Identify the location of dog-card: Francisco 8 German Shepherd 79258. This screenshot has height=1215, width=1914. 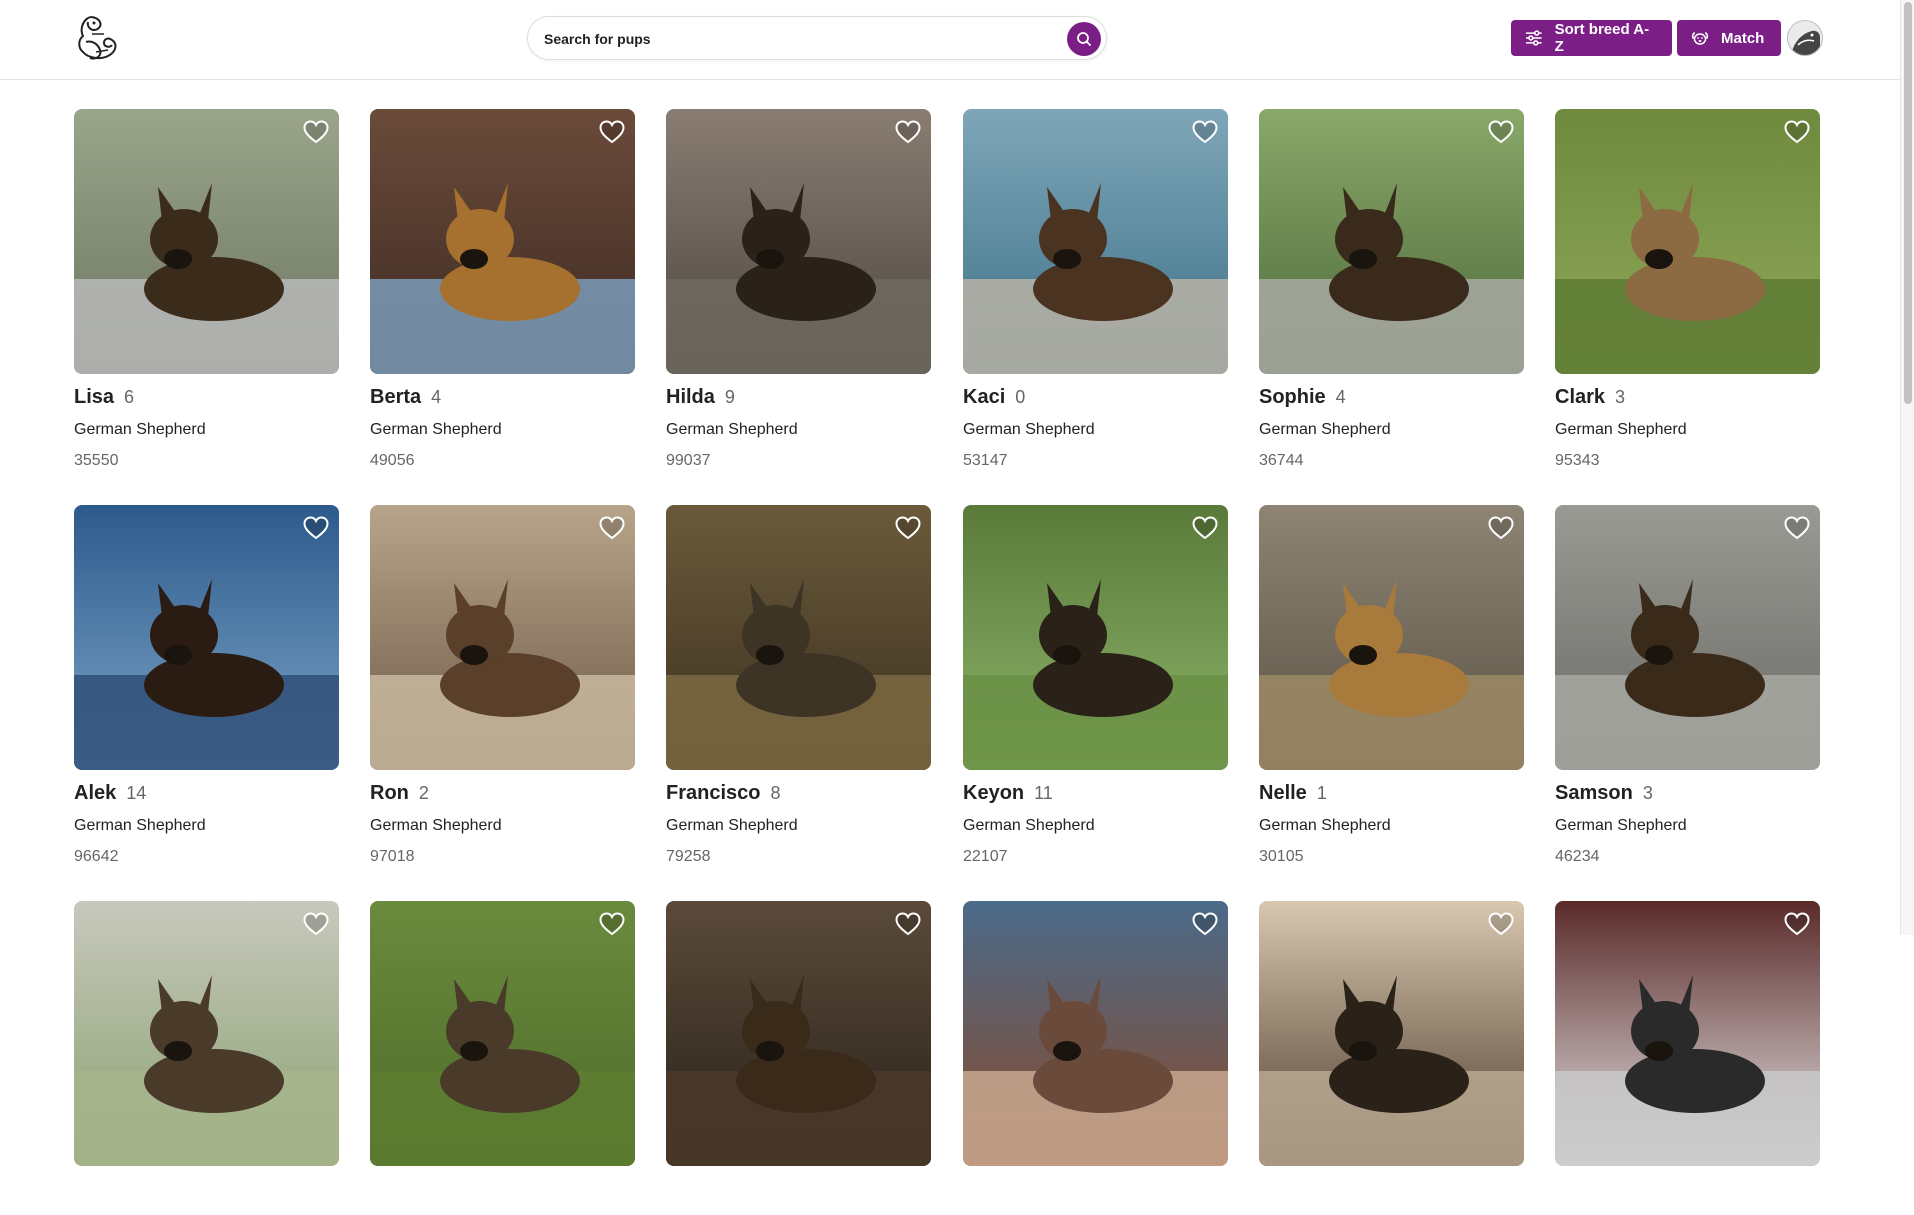
(798, 685).